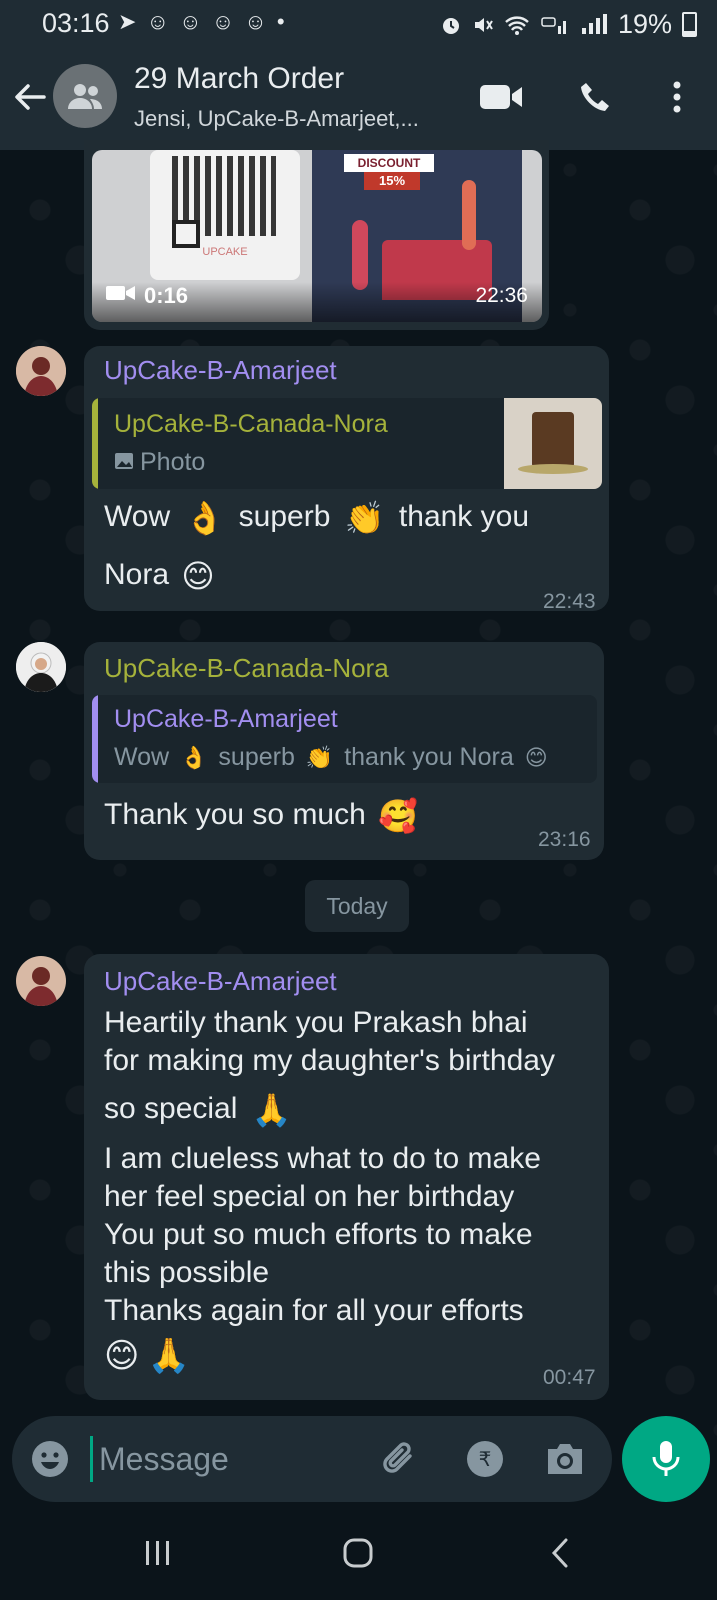 The image size is (717, 1600). What do you see at coordinates (401, 1459) in the screenshot?
I see `attach-icon` at bounding box center [401, 1459].